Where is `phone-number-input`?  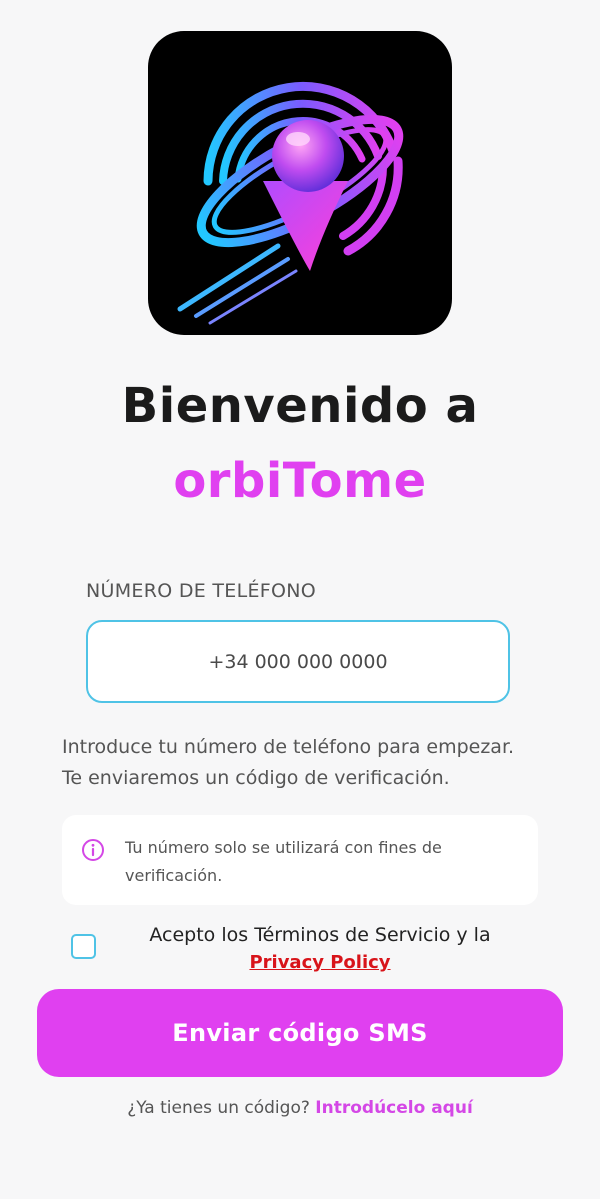
phone-number-input is located at coordinates (298, 661).